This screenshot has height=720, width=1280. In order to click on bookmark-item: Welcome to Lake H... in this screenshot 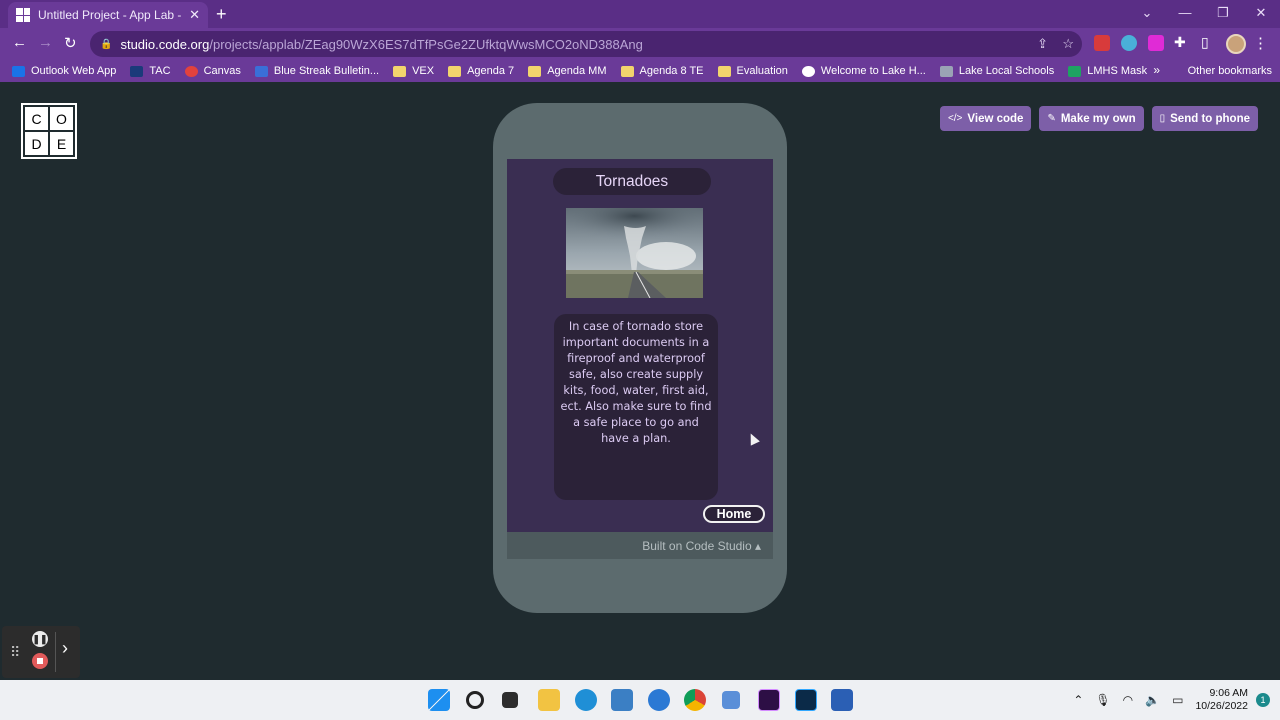, I will do `click(863, 71)`.